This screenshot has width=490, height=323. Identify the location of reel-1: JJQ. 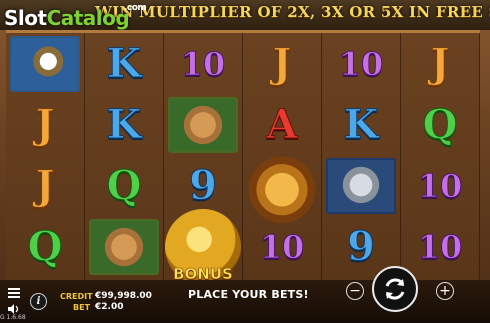
(45, 156).